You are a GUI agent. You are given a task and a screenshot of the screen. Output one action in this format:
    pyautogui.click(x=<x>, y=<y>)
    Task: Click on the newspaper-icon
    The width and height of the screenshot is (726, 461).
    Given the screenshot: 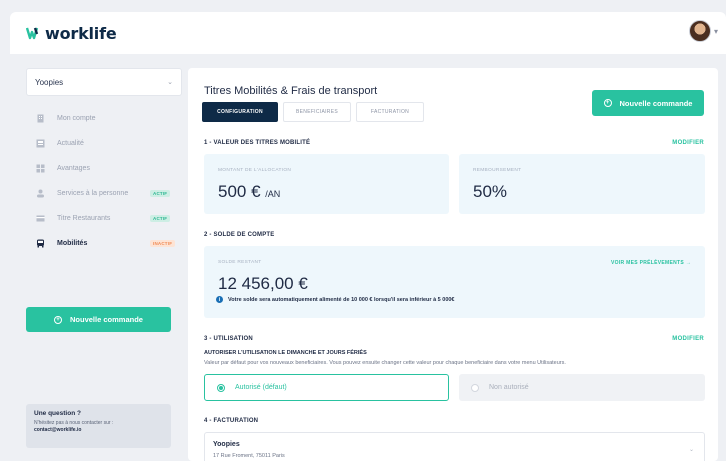 What is the action you would take?
    pyautogui.click(x=40, y=143)
    